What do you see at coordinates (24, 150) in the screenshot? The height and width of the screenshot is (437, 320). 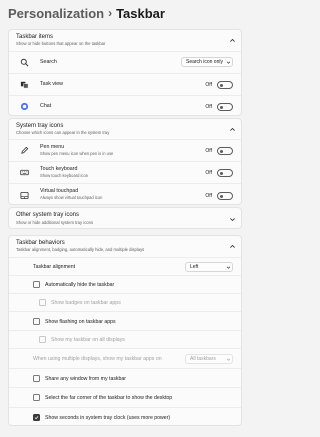 I see `pen-icon` at bounding box center [24, 150].